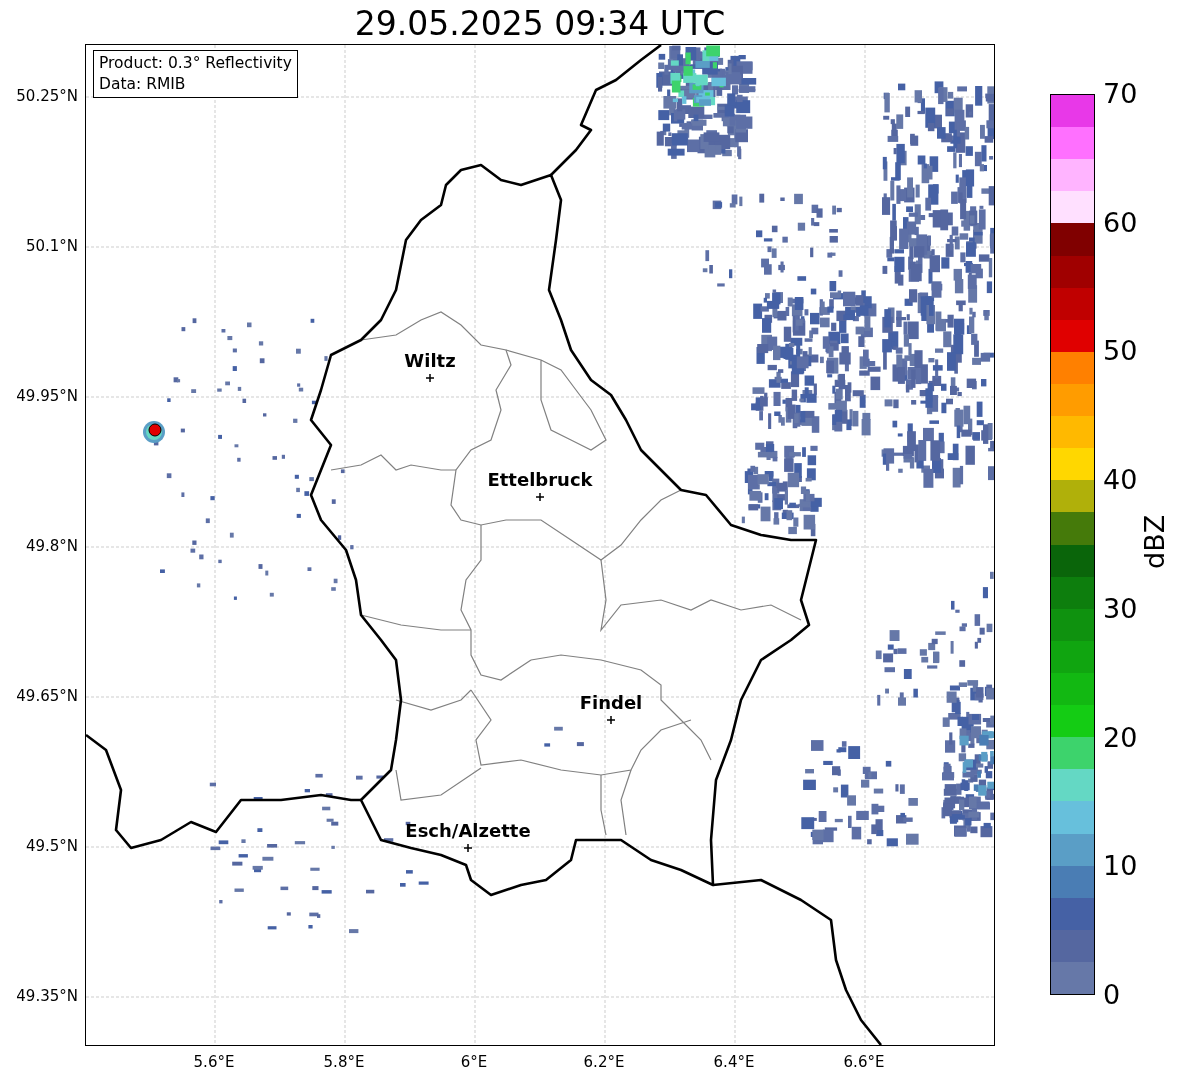 The height and width of the screenshot is (1081, 1184). Describe the element at coordinates (1120, 94) in the screenshot. I see `colorbar-tick-label: 70` at that location.